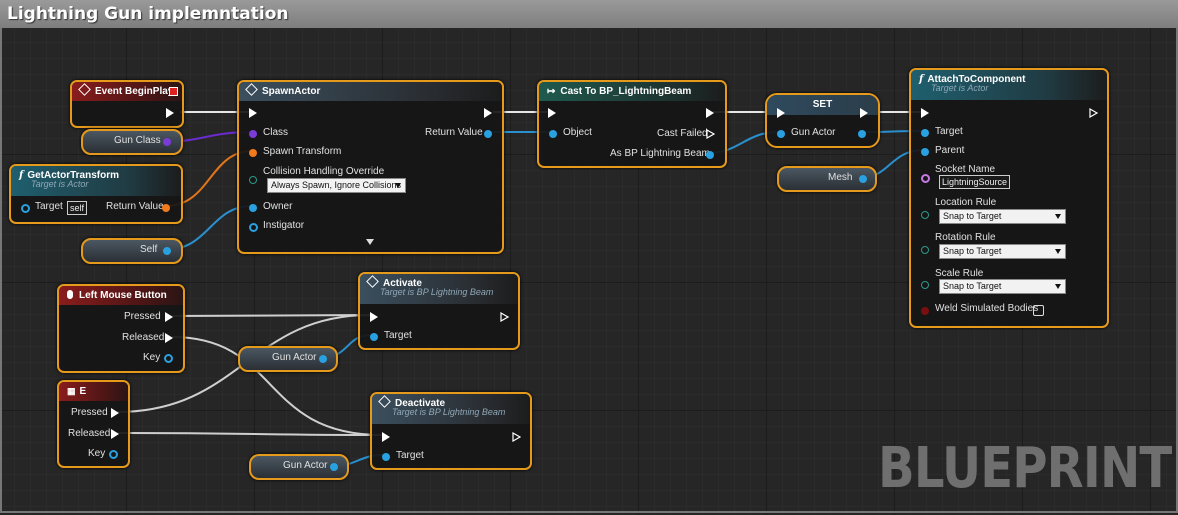  Describe the element at coordinates (143, 337) in the screenshot. I see `released-label: Released` at that location.